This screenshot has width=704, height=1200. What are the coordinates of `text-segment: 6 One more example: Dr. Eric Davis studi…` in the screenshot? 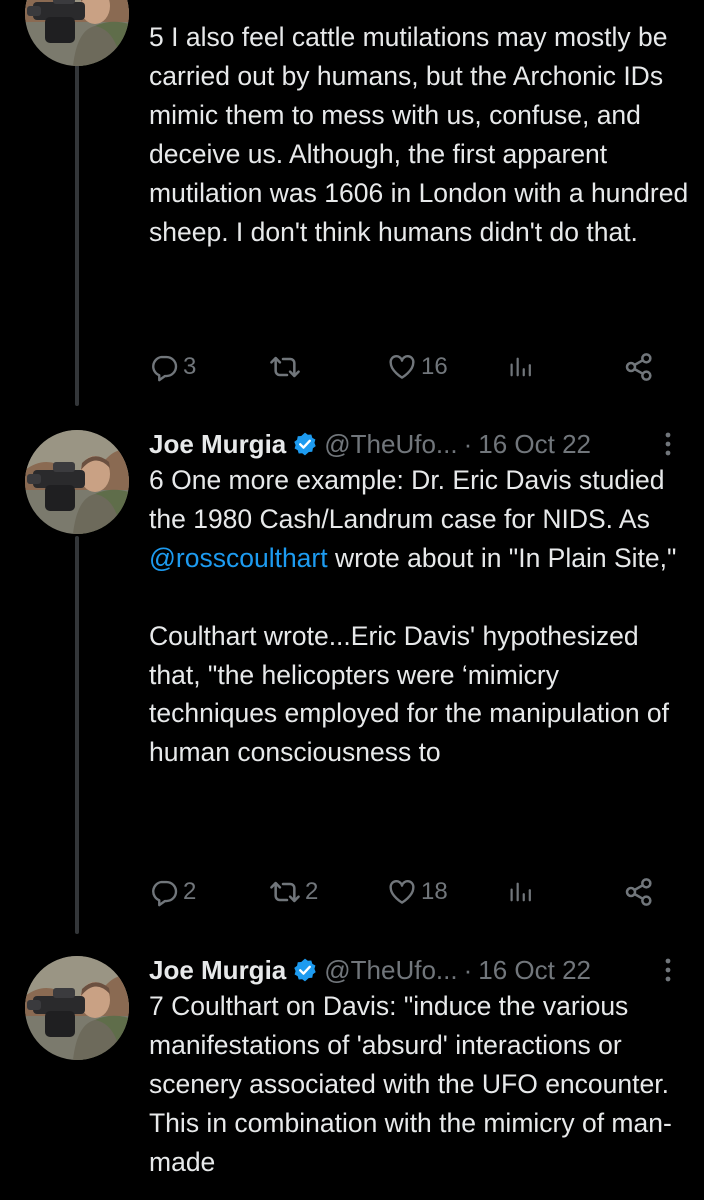 It's located at (407, 499).